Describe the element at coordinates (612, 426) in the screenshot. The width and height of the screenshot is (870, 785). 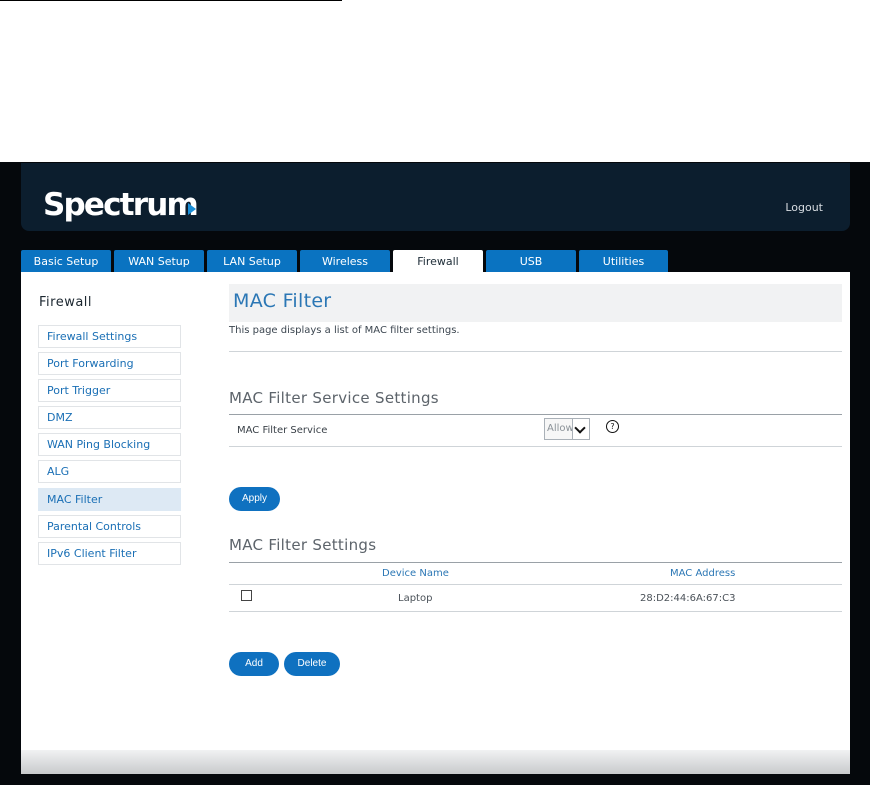
I see `help-circle-icon: ?` at that location.